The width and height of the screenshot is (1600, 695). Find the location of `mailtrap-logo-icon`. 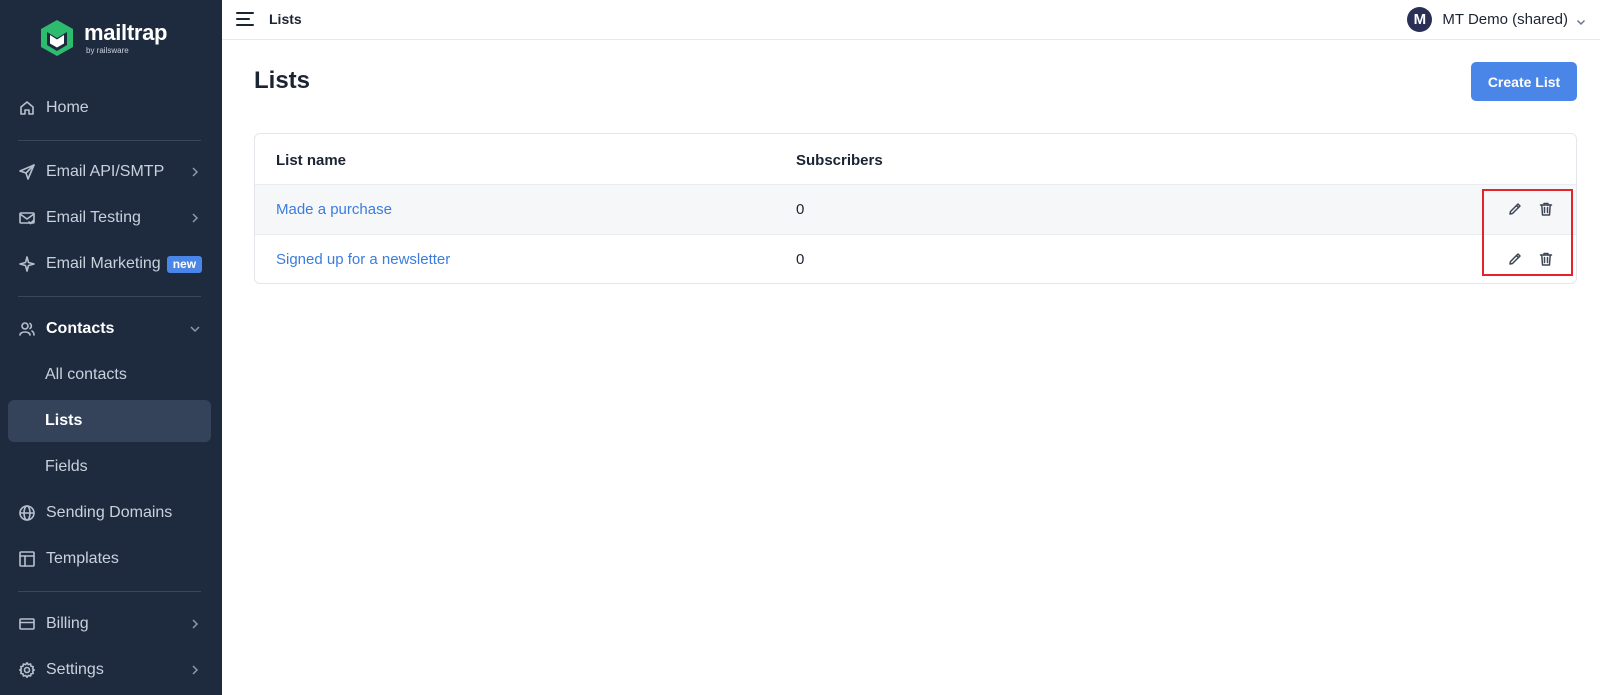

mailtrap-logo-icon is located at coordinates (57, 38).